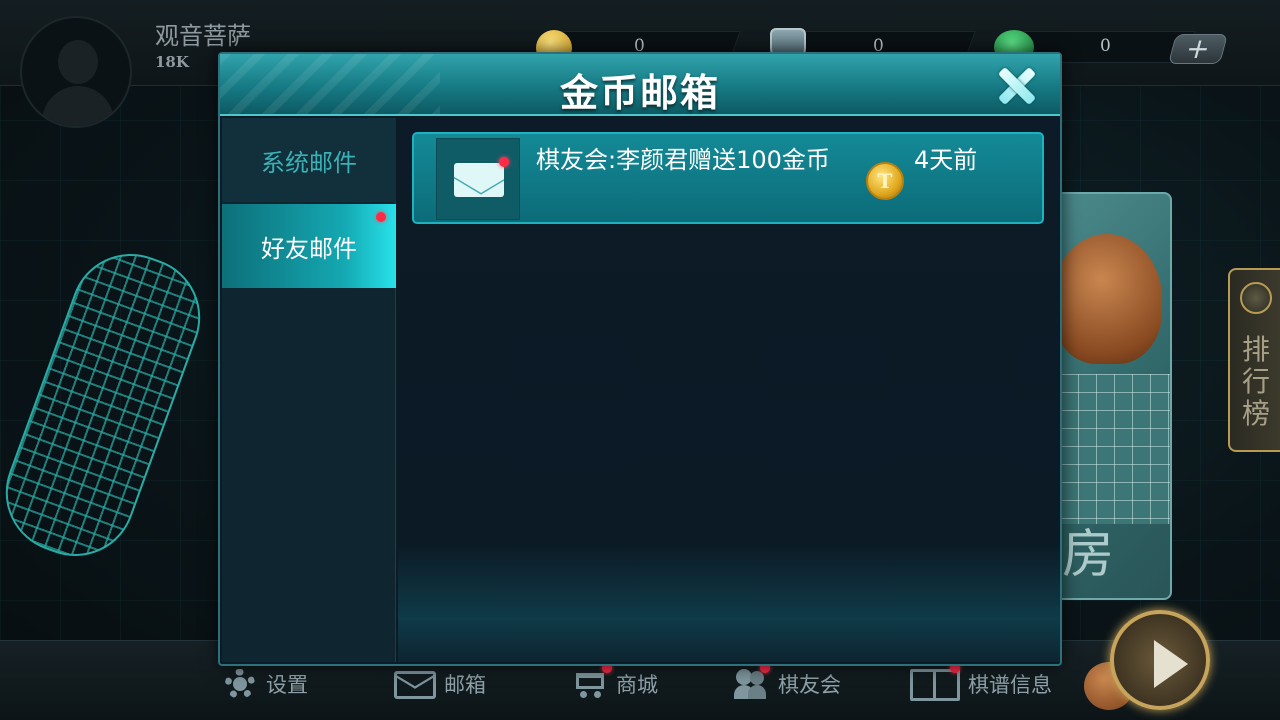  I want to click on ranking-label: 排行榜, so click(1256, 381).